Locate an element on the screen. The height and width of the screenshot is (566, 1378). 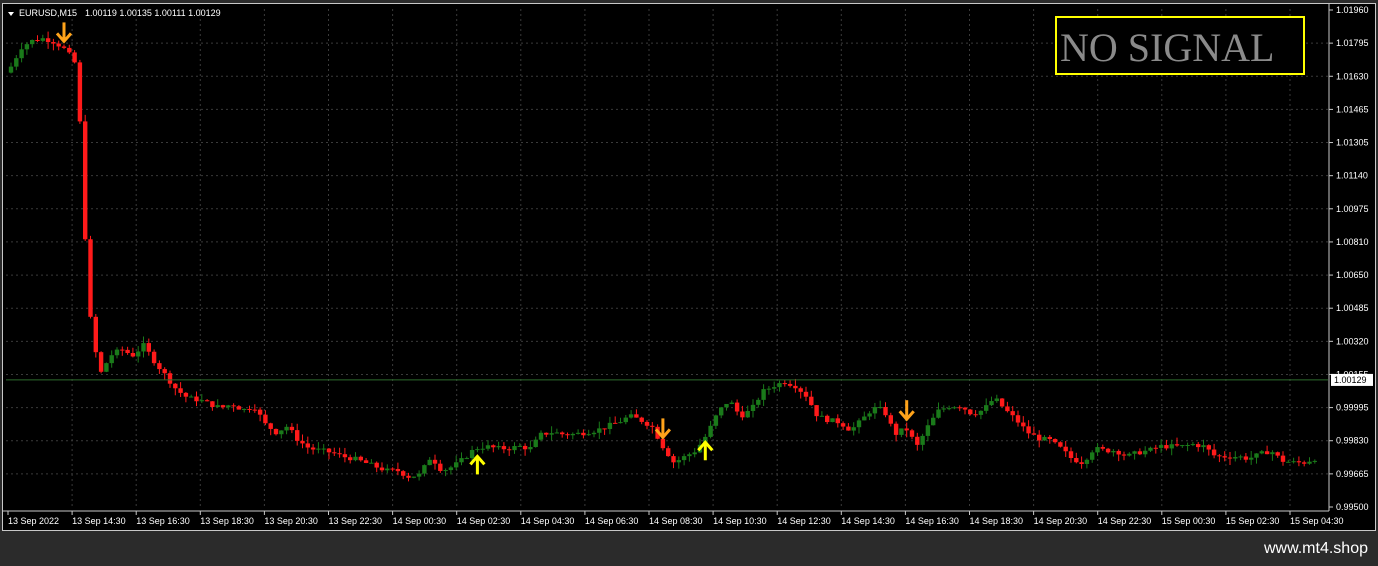
time-tick-label: 13 Sep 20:30 is located at coordinates (291, 521).